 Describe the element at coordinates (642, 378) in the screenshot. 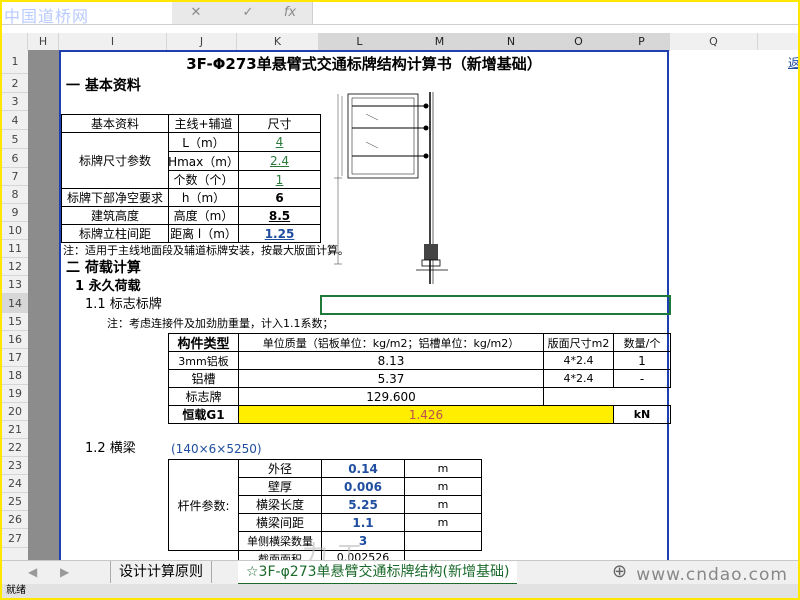

I see `aluminum-channel-count: -` at that location.